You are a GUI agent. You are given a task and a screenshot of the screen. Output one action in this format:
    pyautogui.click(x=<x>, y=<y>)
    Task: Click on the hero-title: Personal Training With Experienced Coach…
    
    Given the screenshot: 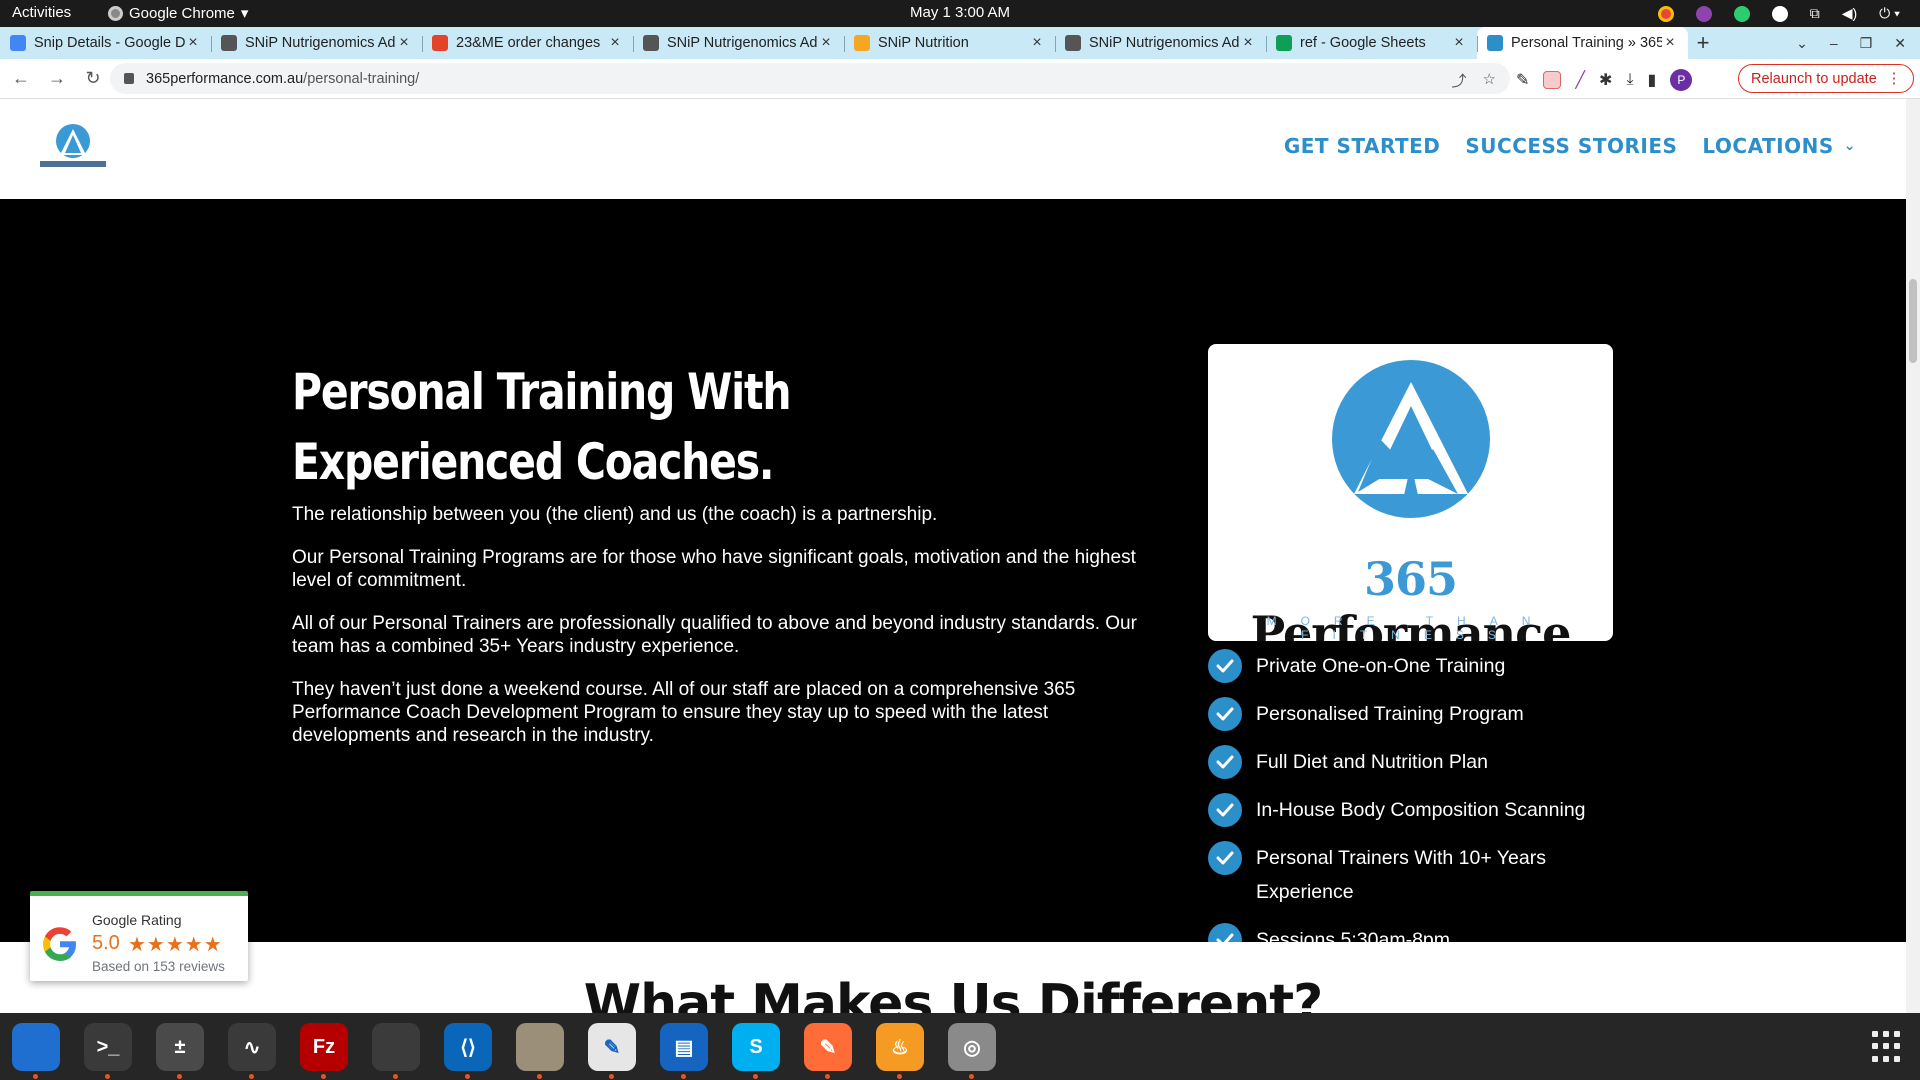 What is the action you would take?
    pyautogui.click(x=542, y=427)
    